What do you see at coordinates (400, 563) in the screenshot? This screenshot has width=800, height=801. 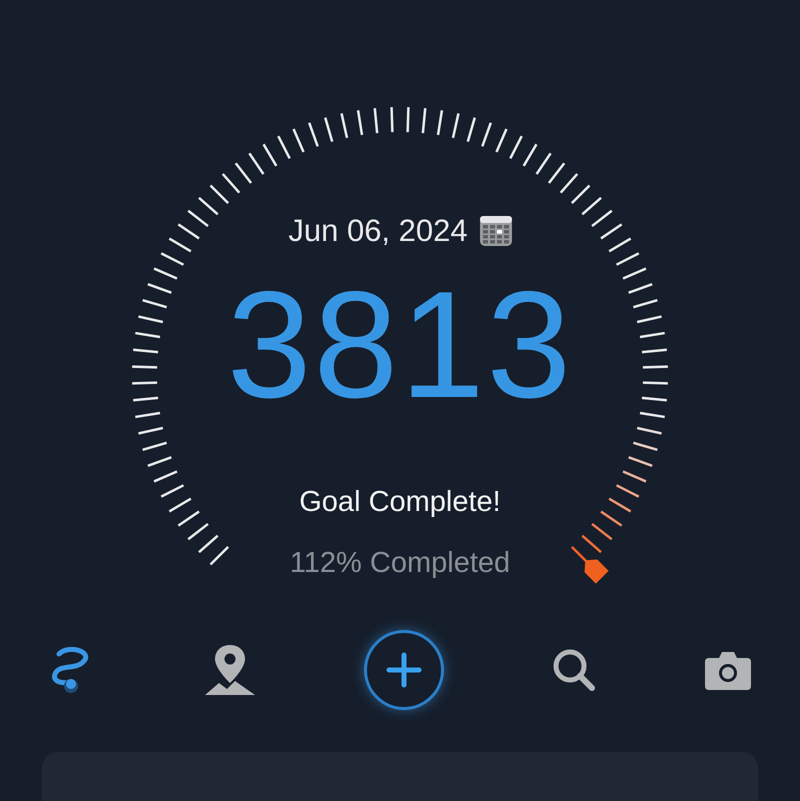 I see `progress-label: 112% Completed` at bounding box center [400, 563].